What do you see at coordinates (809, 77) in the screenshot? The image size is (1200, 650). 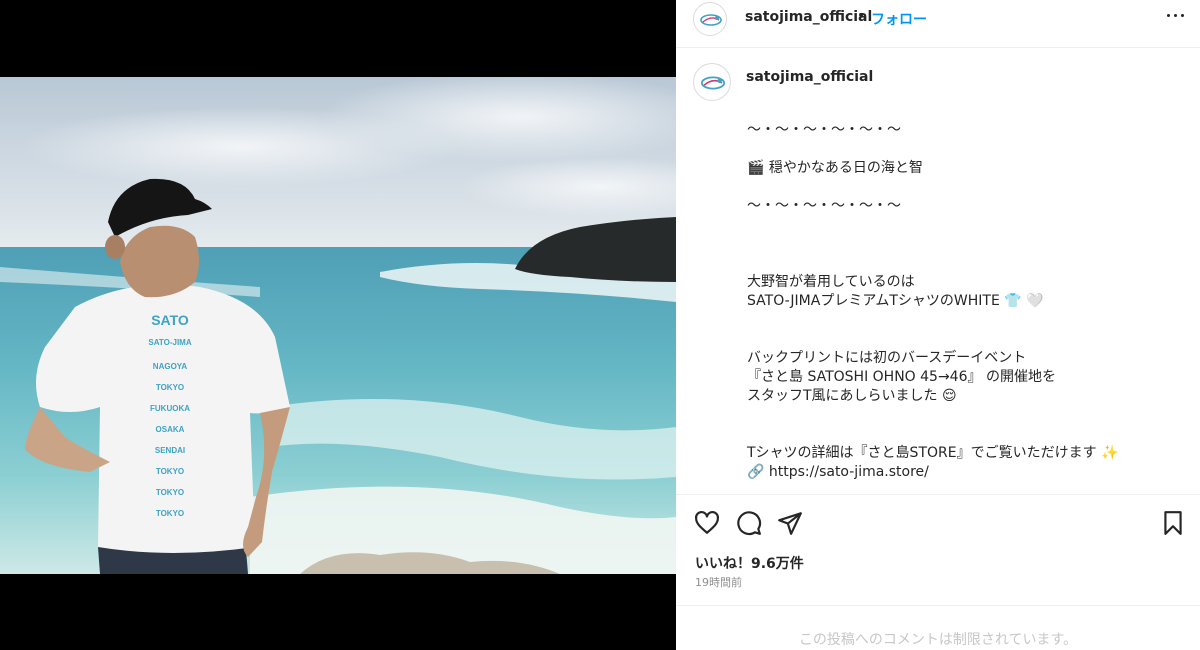 I see `caption-username: satojima_official` at bounding box center [809, 77].